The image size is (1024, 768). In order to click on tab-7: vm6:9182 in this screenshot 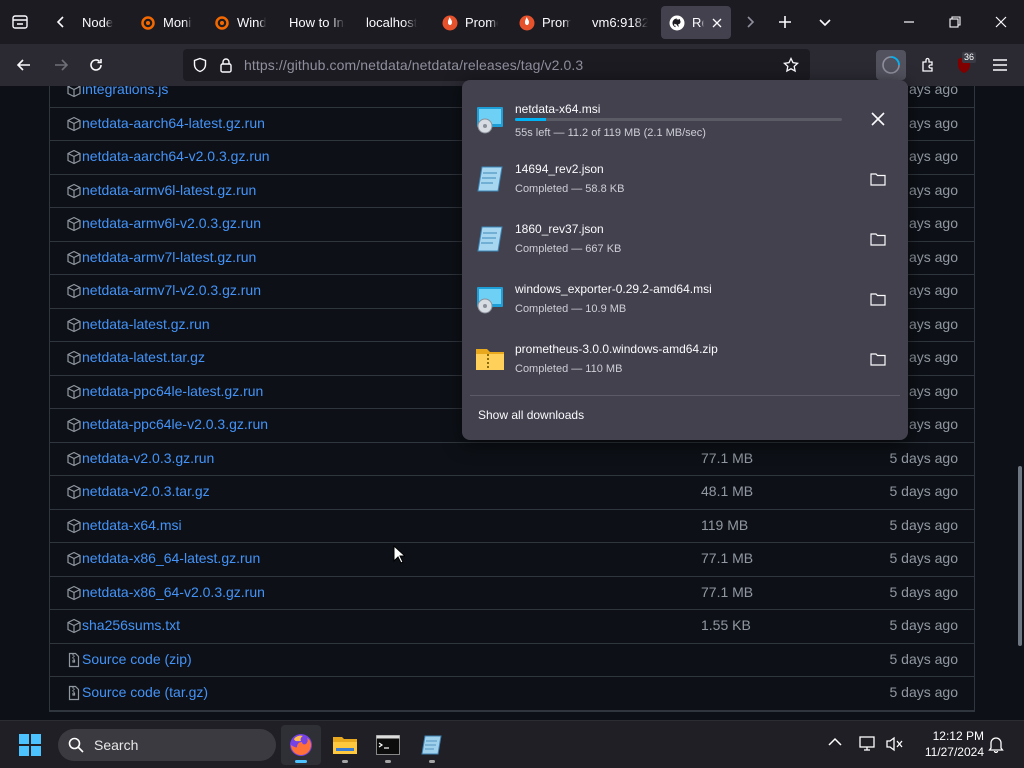, I will do `click(620, 22)`.